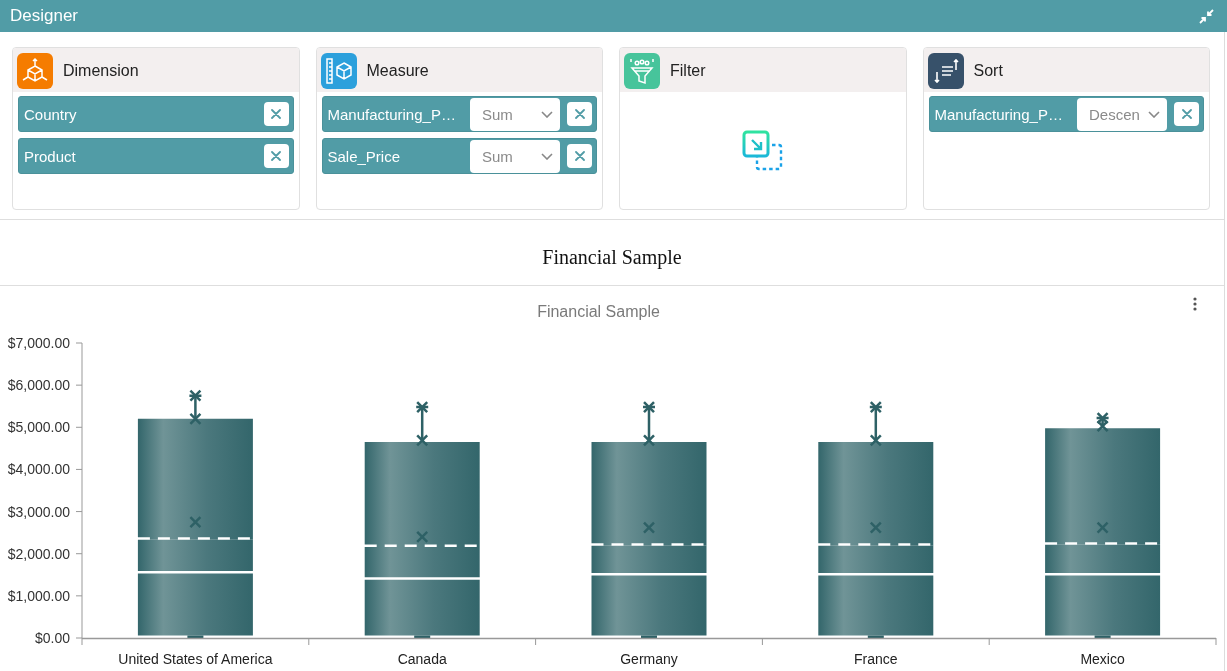 This screenshot has width=1227, height=671. Describe the element at coordinates (50, 156) in the screenshot. I see `field-label: Product` at that location.